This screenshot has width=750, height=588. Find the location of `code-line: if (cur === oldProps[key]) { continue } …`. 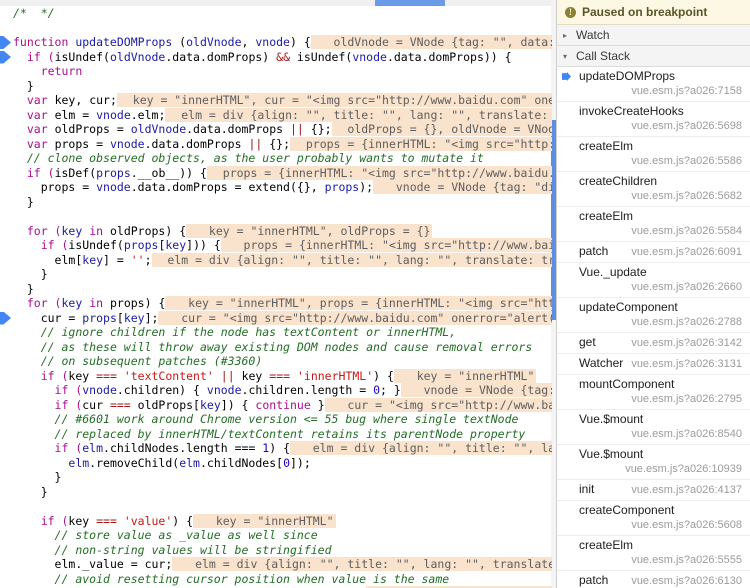

code-line: if (cur === oldProps[key]) { continue } … is located at coordinates (276, 405).